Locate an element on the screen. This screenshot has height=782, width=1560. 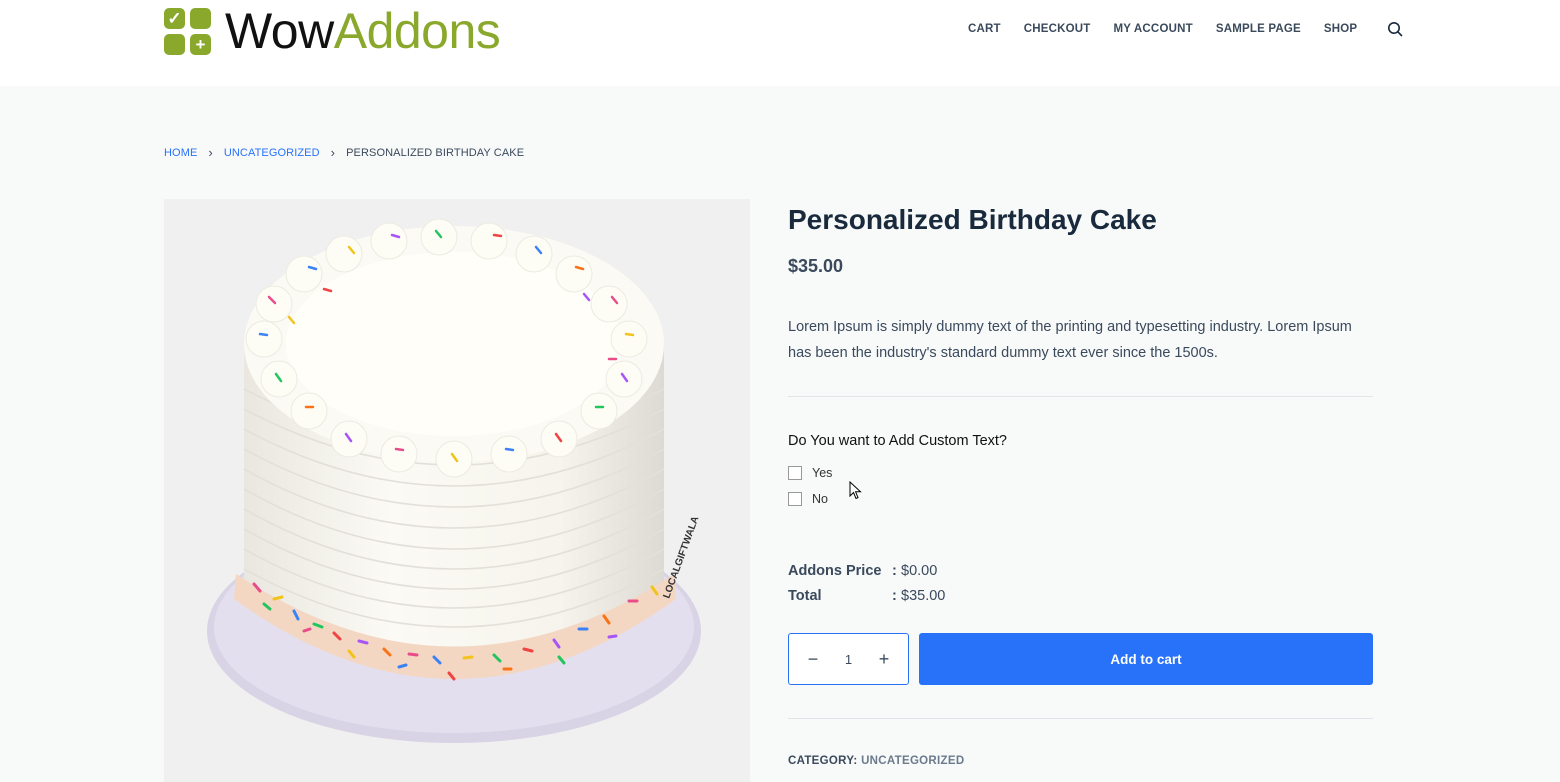
nav-item-shop: SHOP is located at coordinates (1340, 29).